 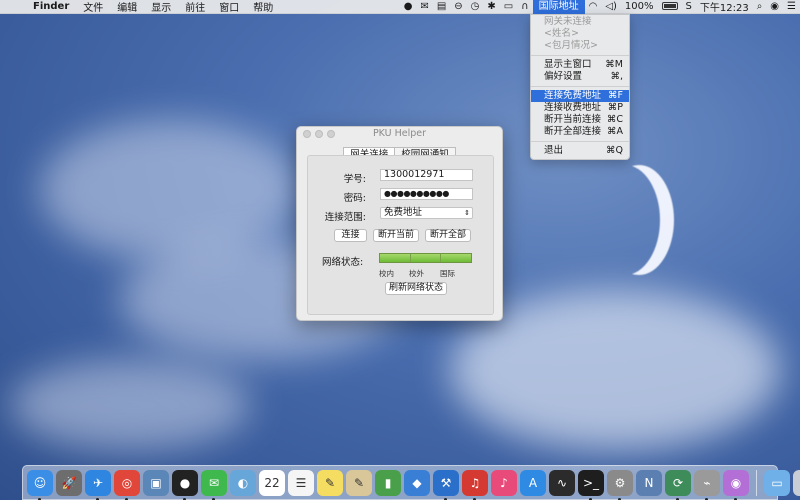 What do you see at coordinates (185, 484) in the screenshot?
I see `qq-icon: ●` at bounding box center [185, 484].